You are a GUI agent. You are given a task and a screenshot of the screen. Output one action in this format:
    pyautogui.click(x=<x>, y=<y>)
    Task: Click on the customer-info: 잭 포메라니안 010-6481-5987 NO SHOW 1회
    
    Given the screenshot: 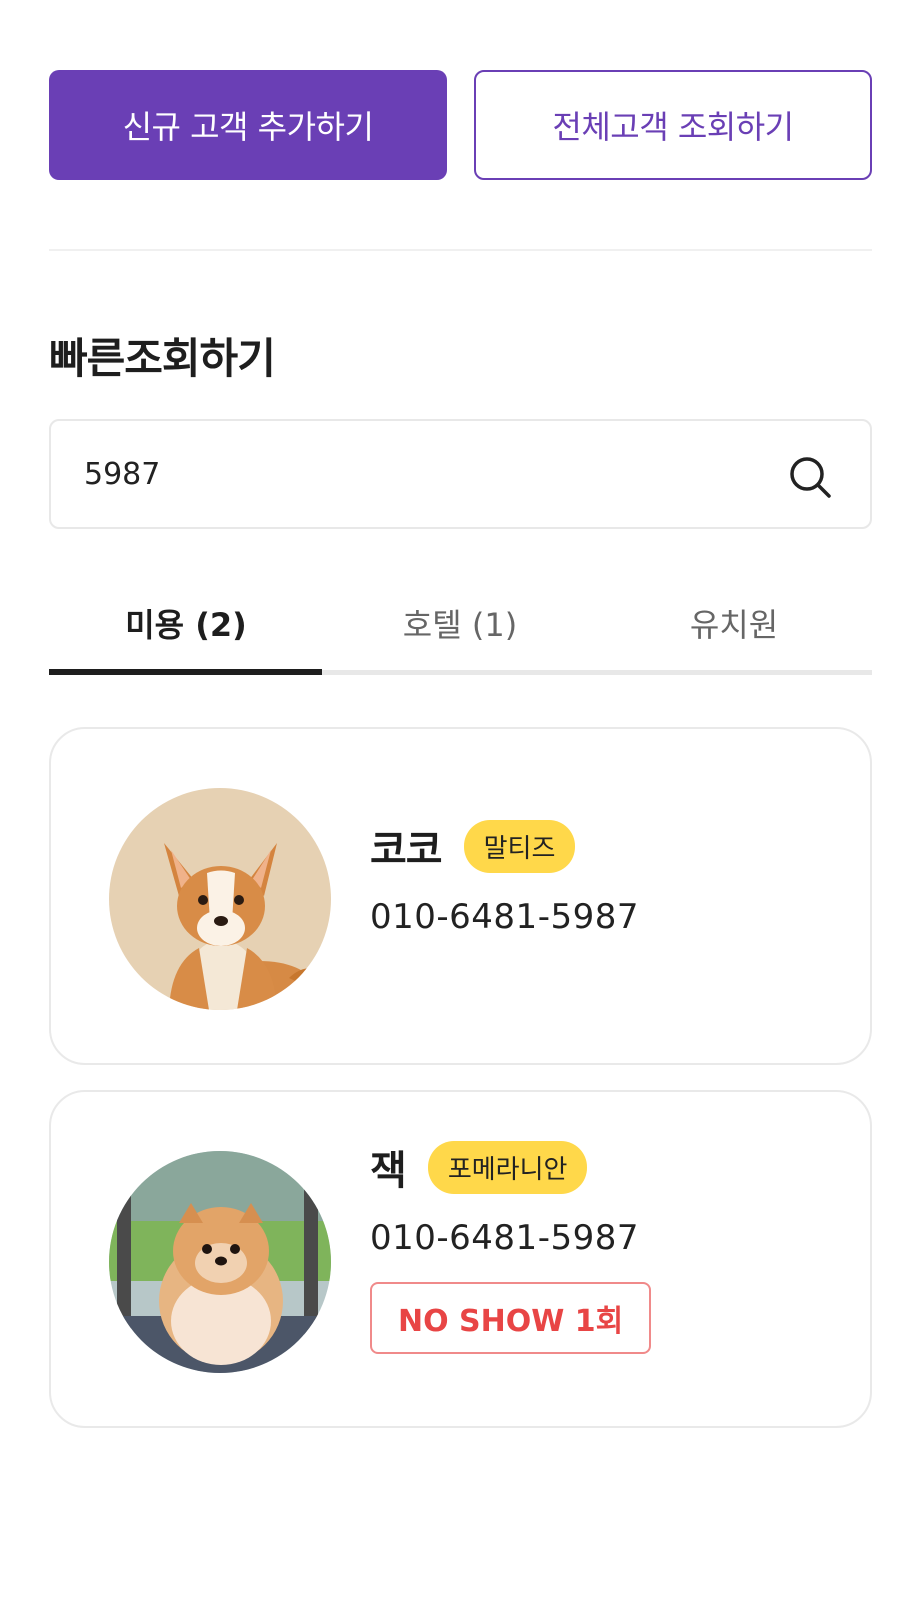 What is the action you would take?
    pyautogui.click(x=511, y=1246)
    